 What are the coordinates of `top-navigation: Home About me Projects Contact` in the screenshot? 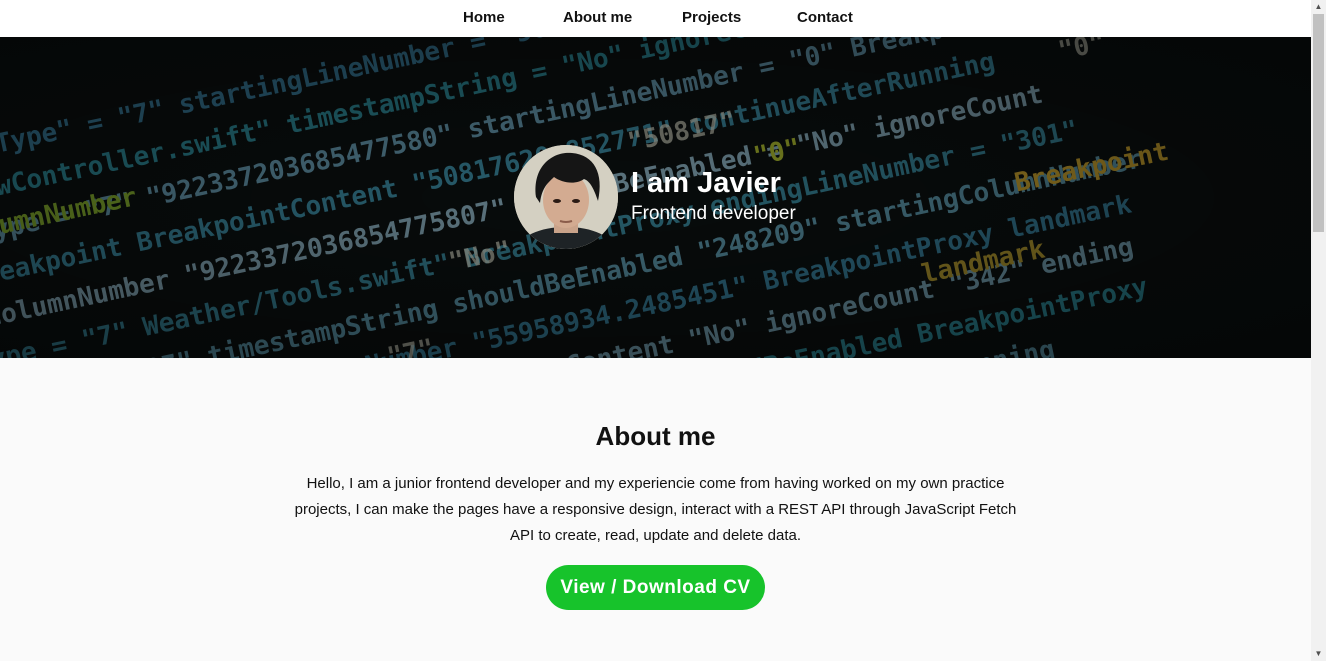 It's located at (655, 18).